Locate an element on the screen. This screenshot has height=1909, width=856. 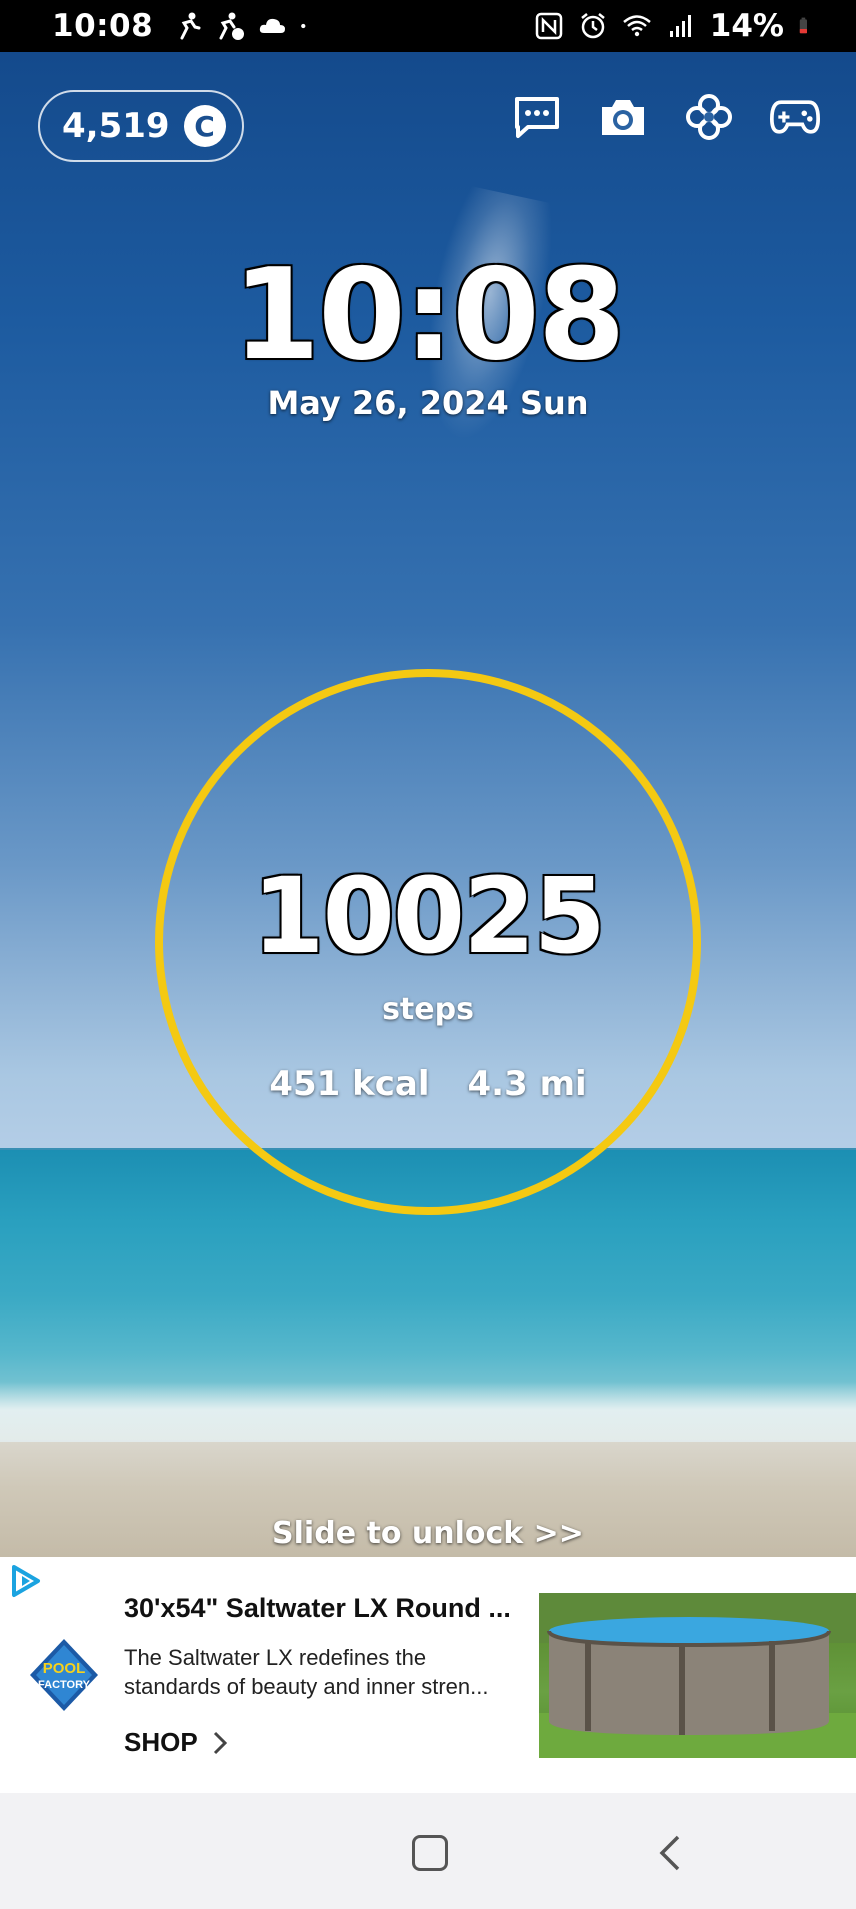
battery-icon is located at coordinates (803, 25).